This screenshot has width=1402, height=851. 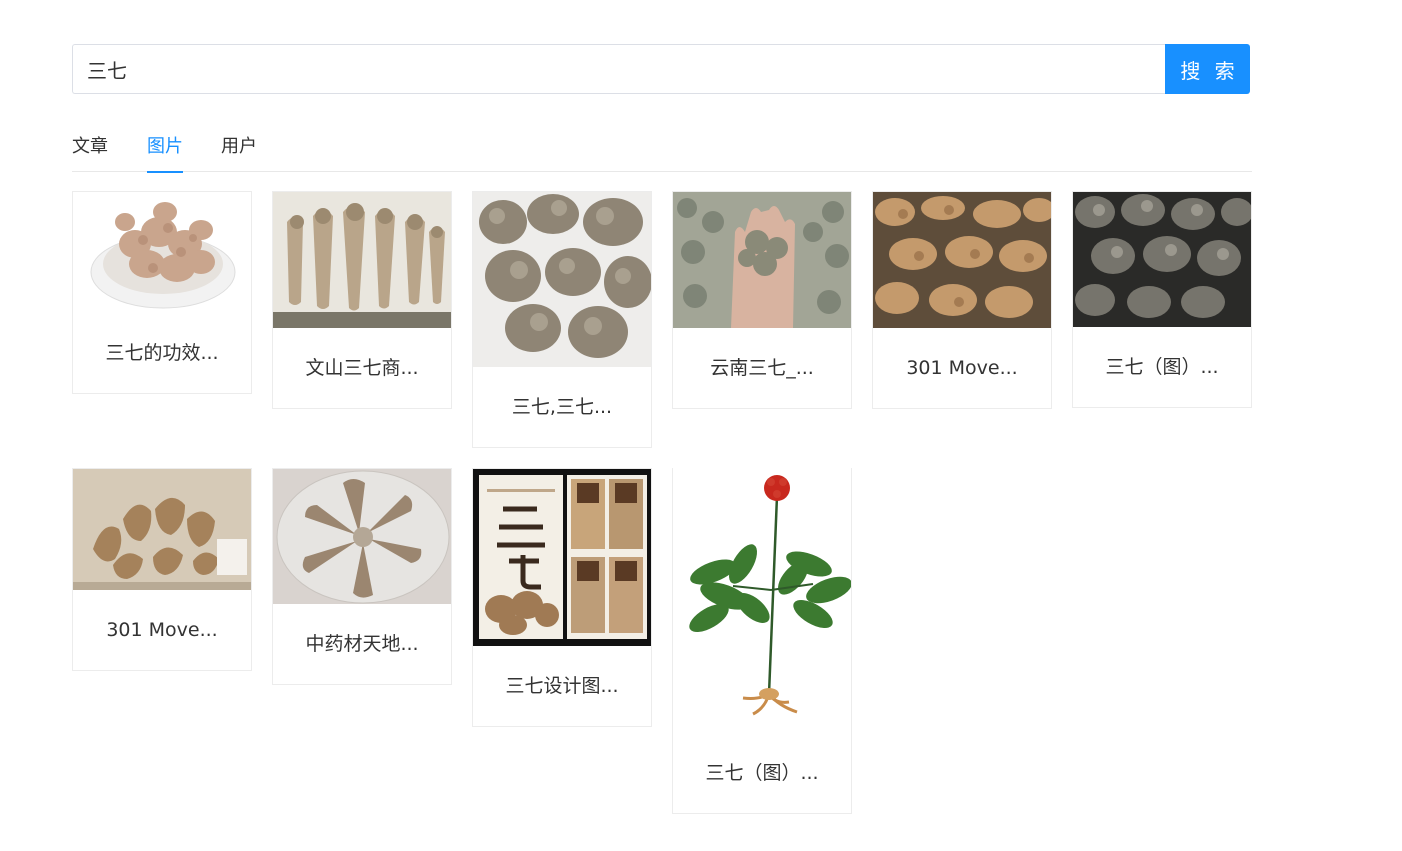 What do you see at coordinates (90, 151) in the screenshot?
I see `tab-articles: 文章` at bounding box center [90, 151].